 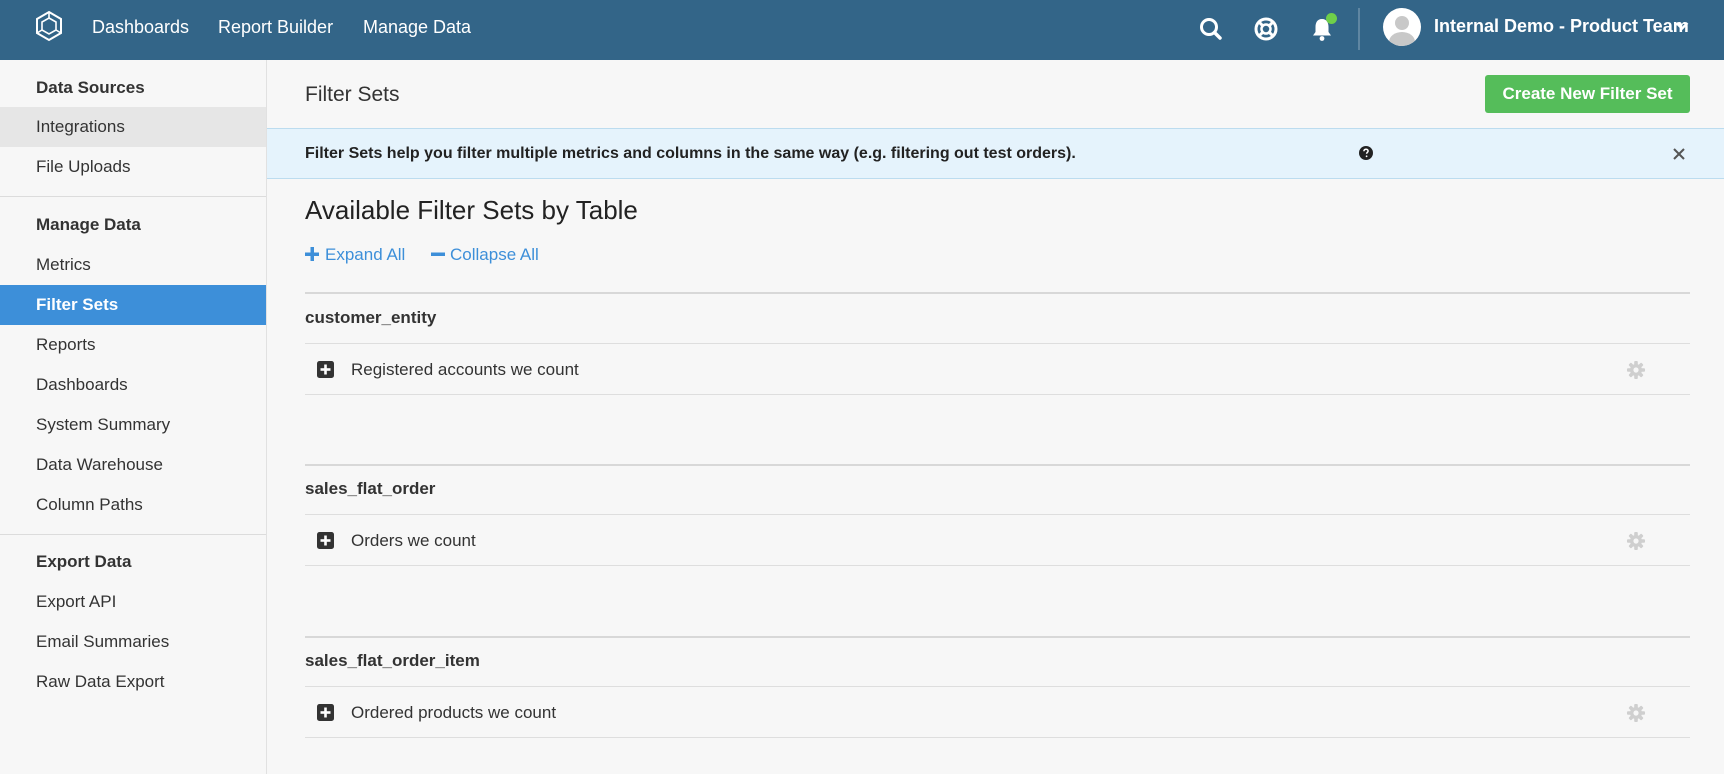 I want to click on create-new-filter-set-button: Create New Filter Set, so click(x=1587, y=94).